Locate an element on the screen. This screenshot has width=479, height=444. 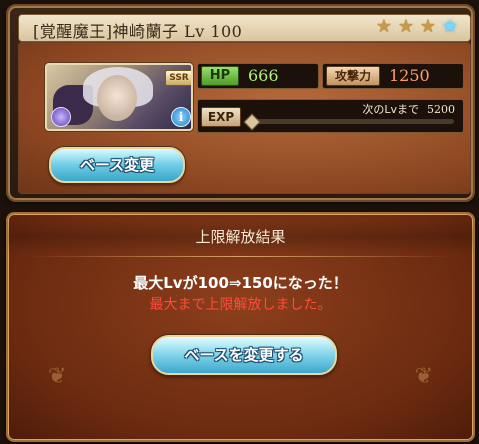
dialog-title: 上限解放結果 is located at coordinates (240, 237).